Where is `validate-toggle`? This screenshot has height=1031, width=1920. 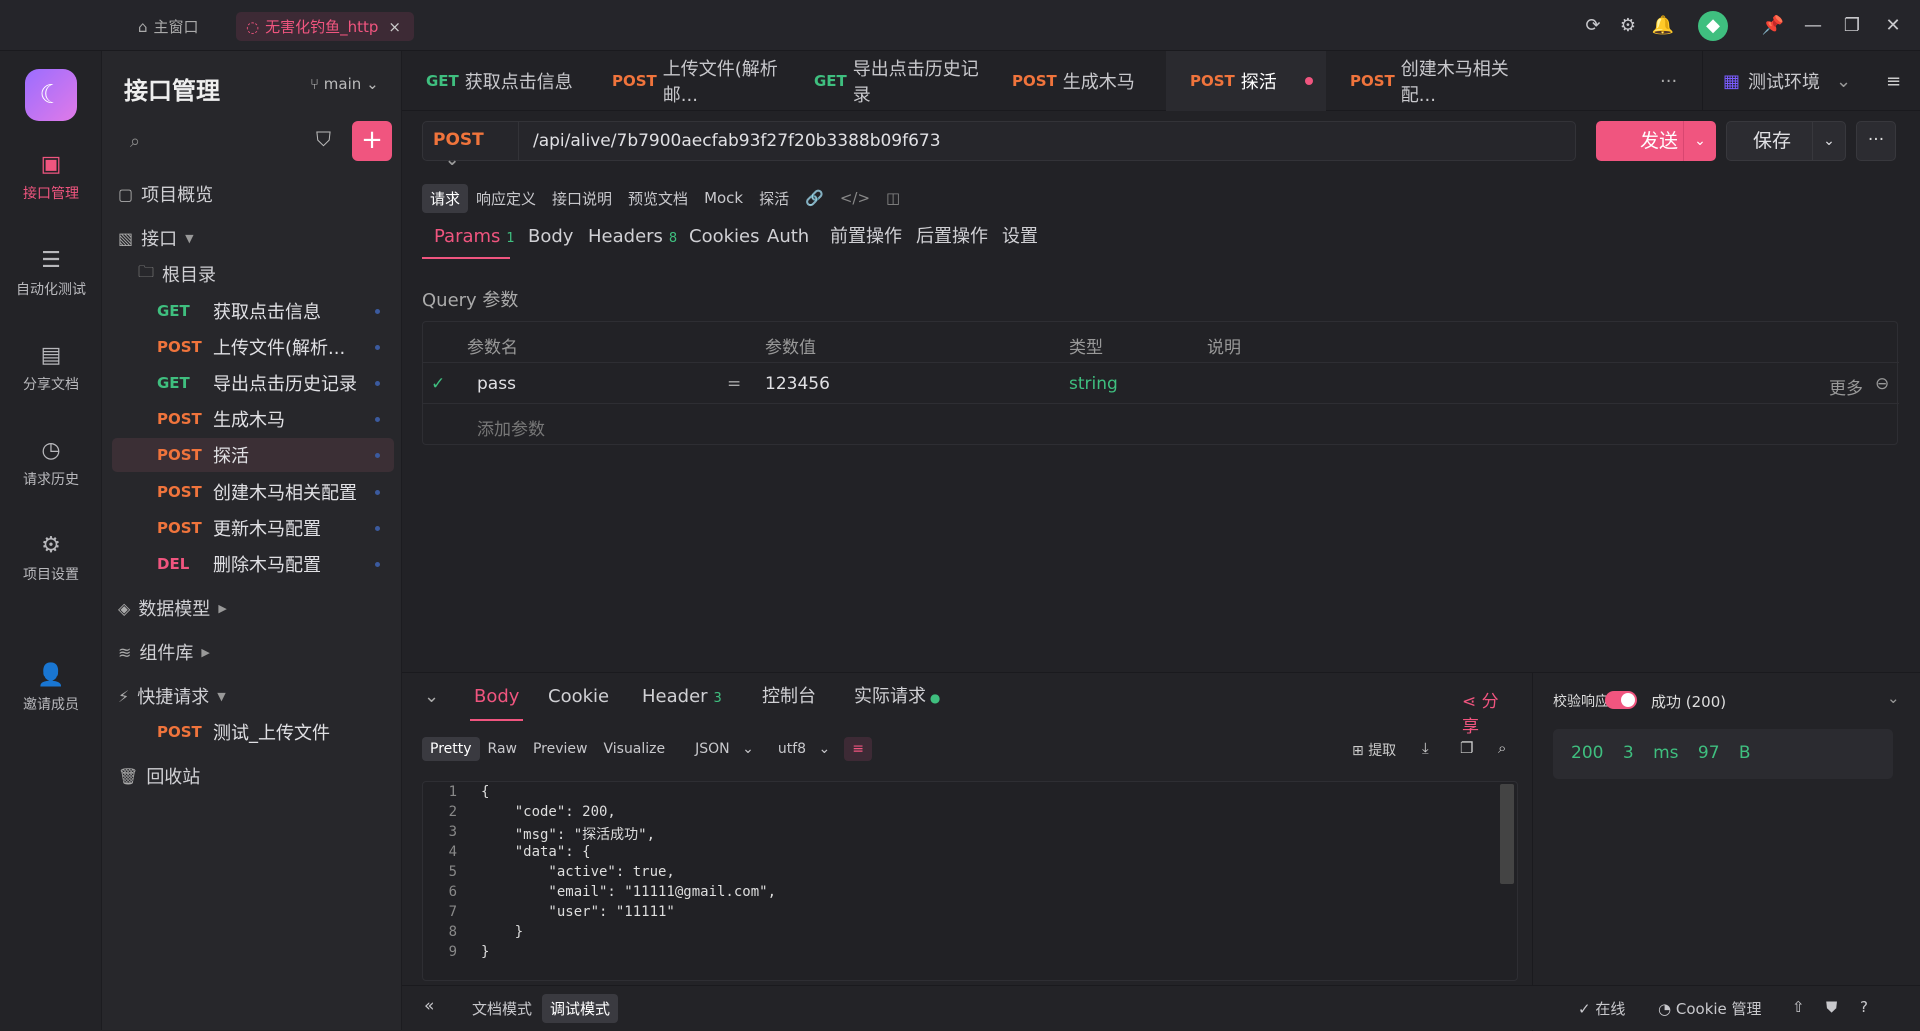
validate-toggle is located at coordinates (1621, 700).